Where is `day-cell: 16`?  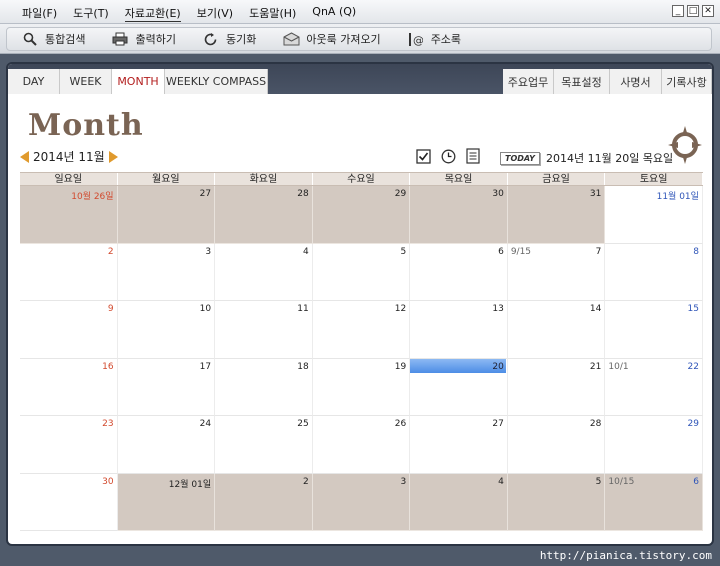 day-cell: 16 is located at coordinates (69, 387).